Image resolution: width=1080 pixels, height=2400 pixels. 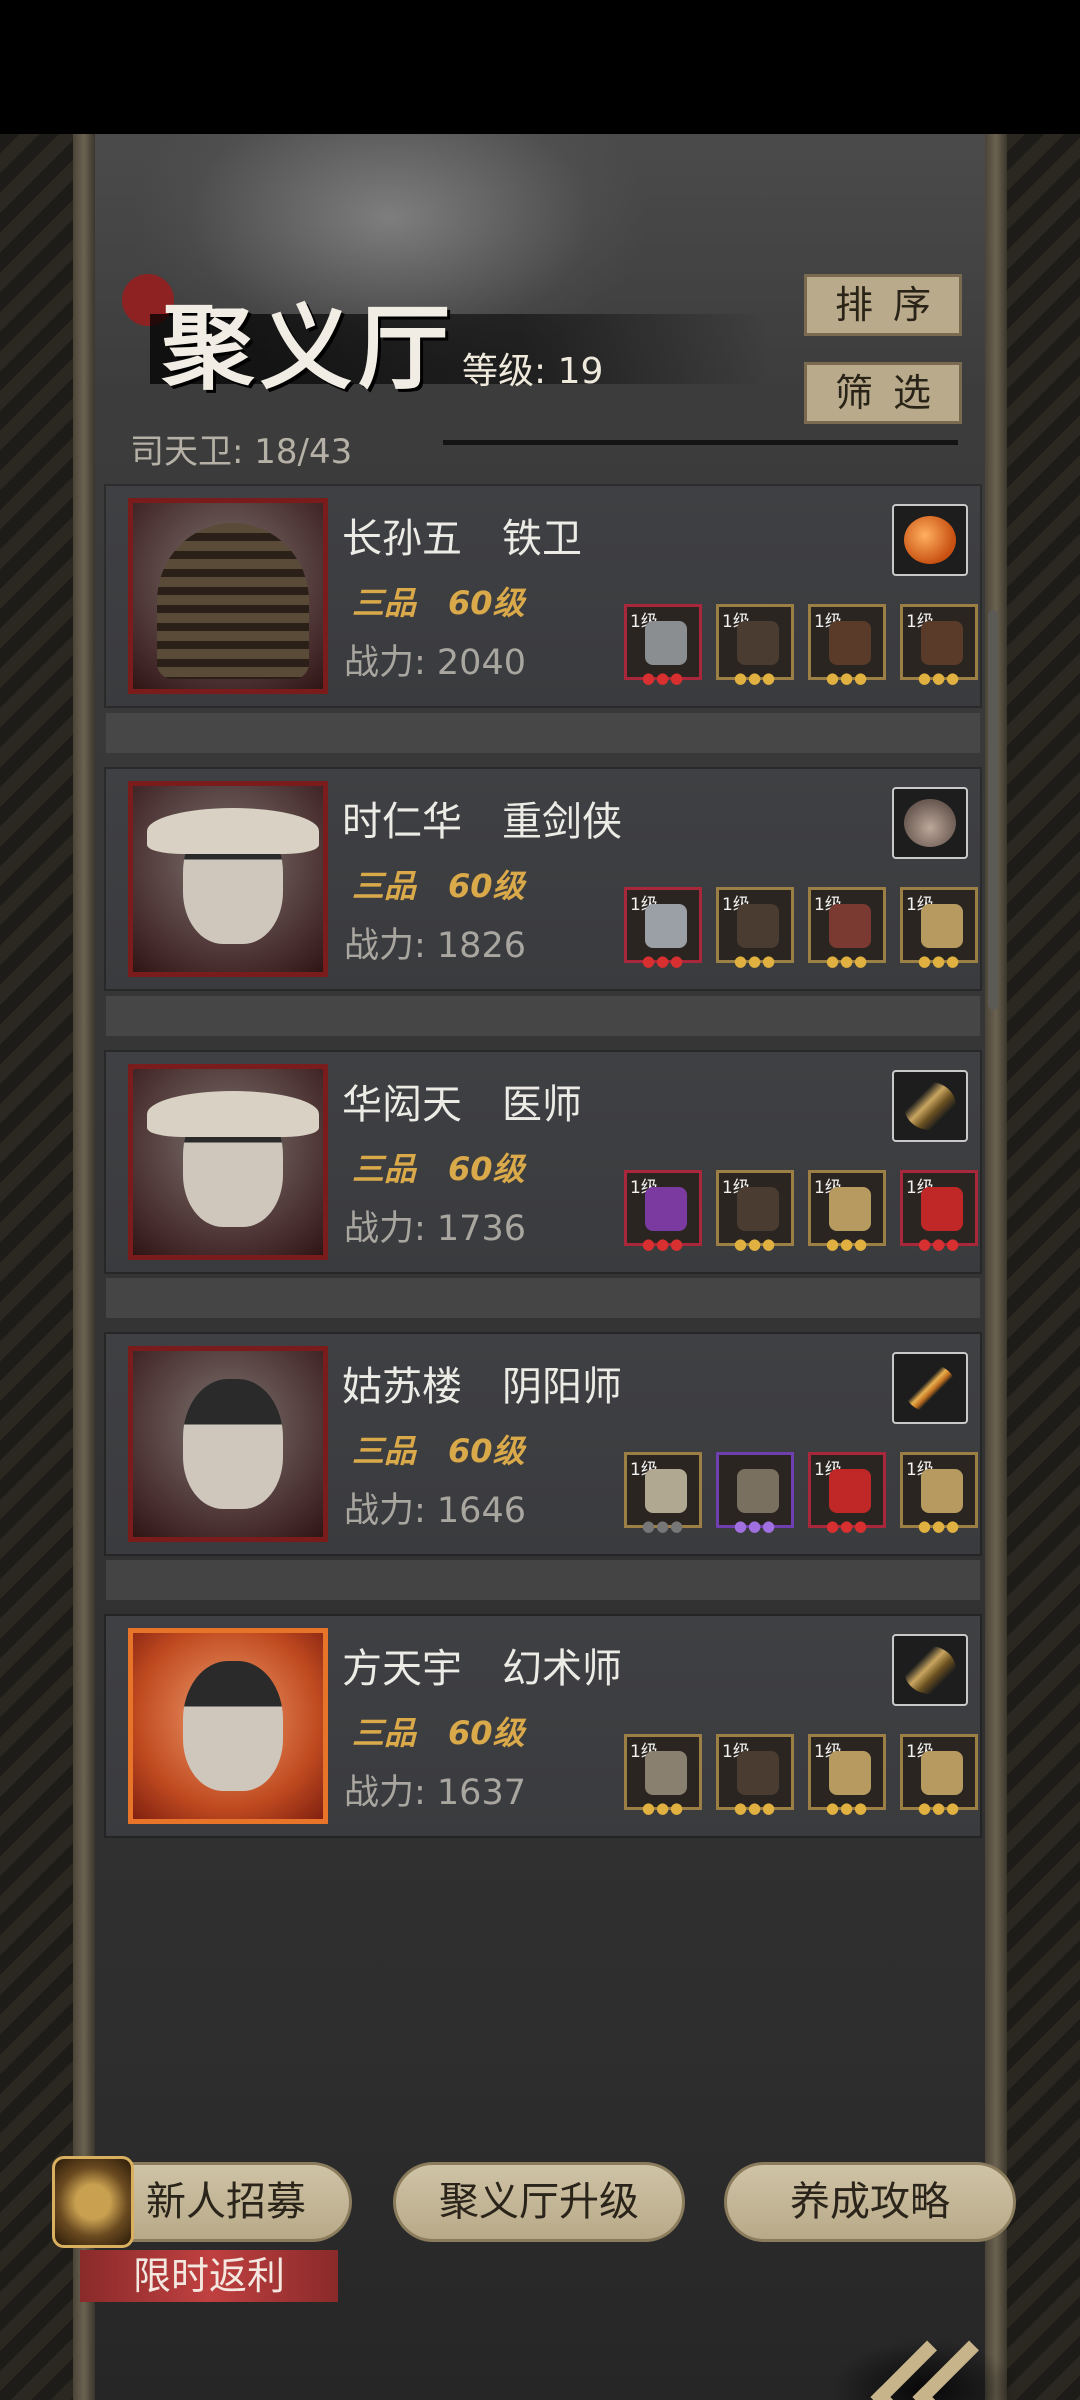 I want to click on hero-face, so click(x=233, y=1726).